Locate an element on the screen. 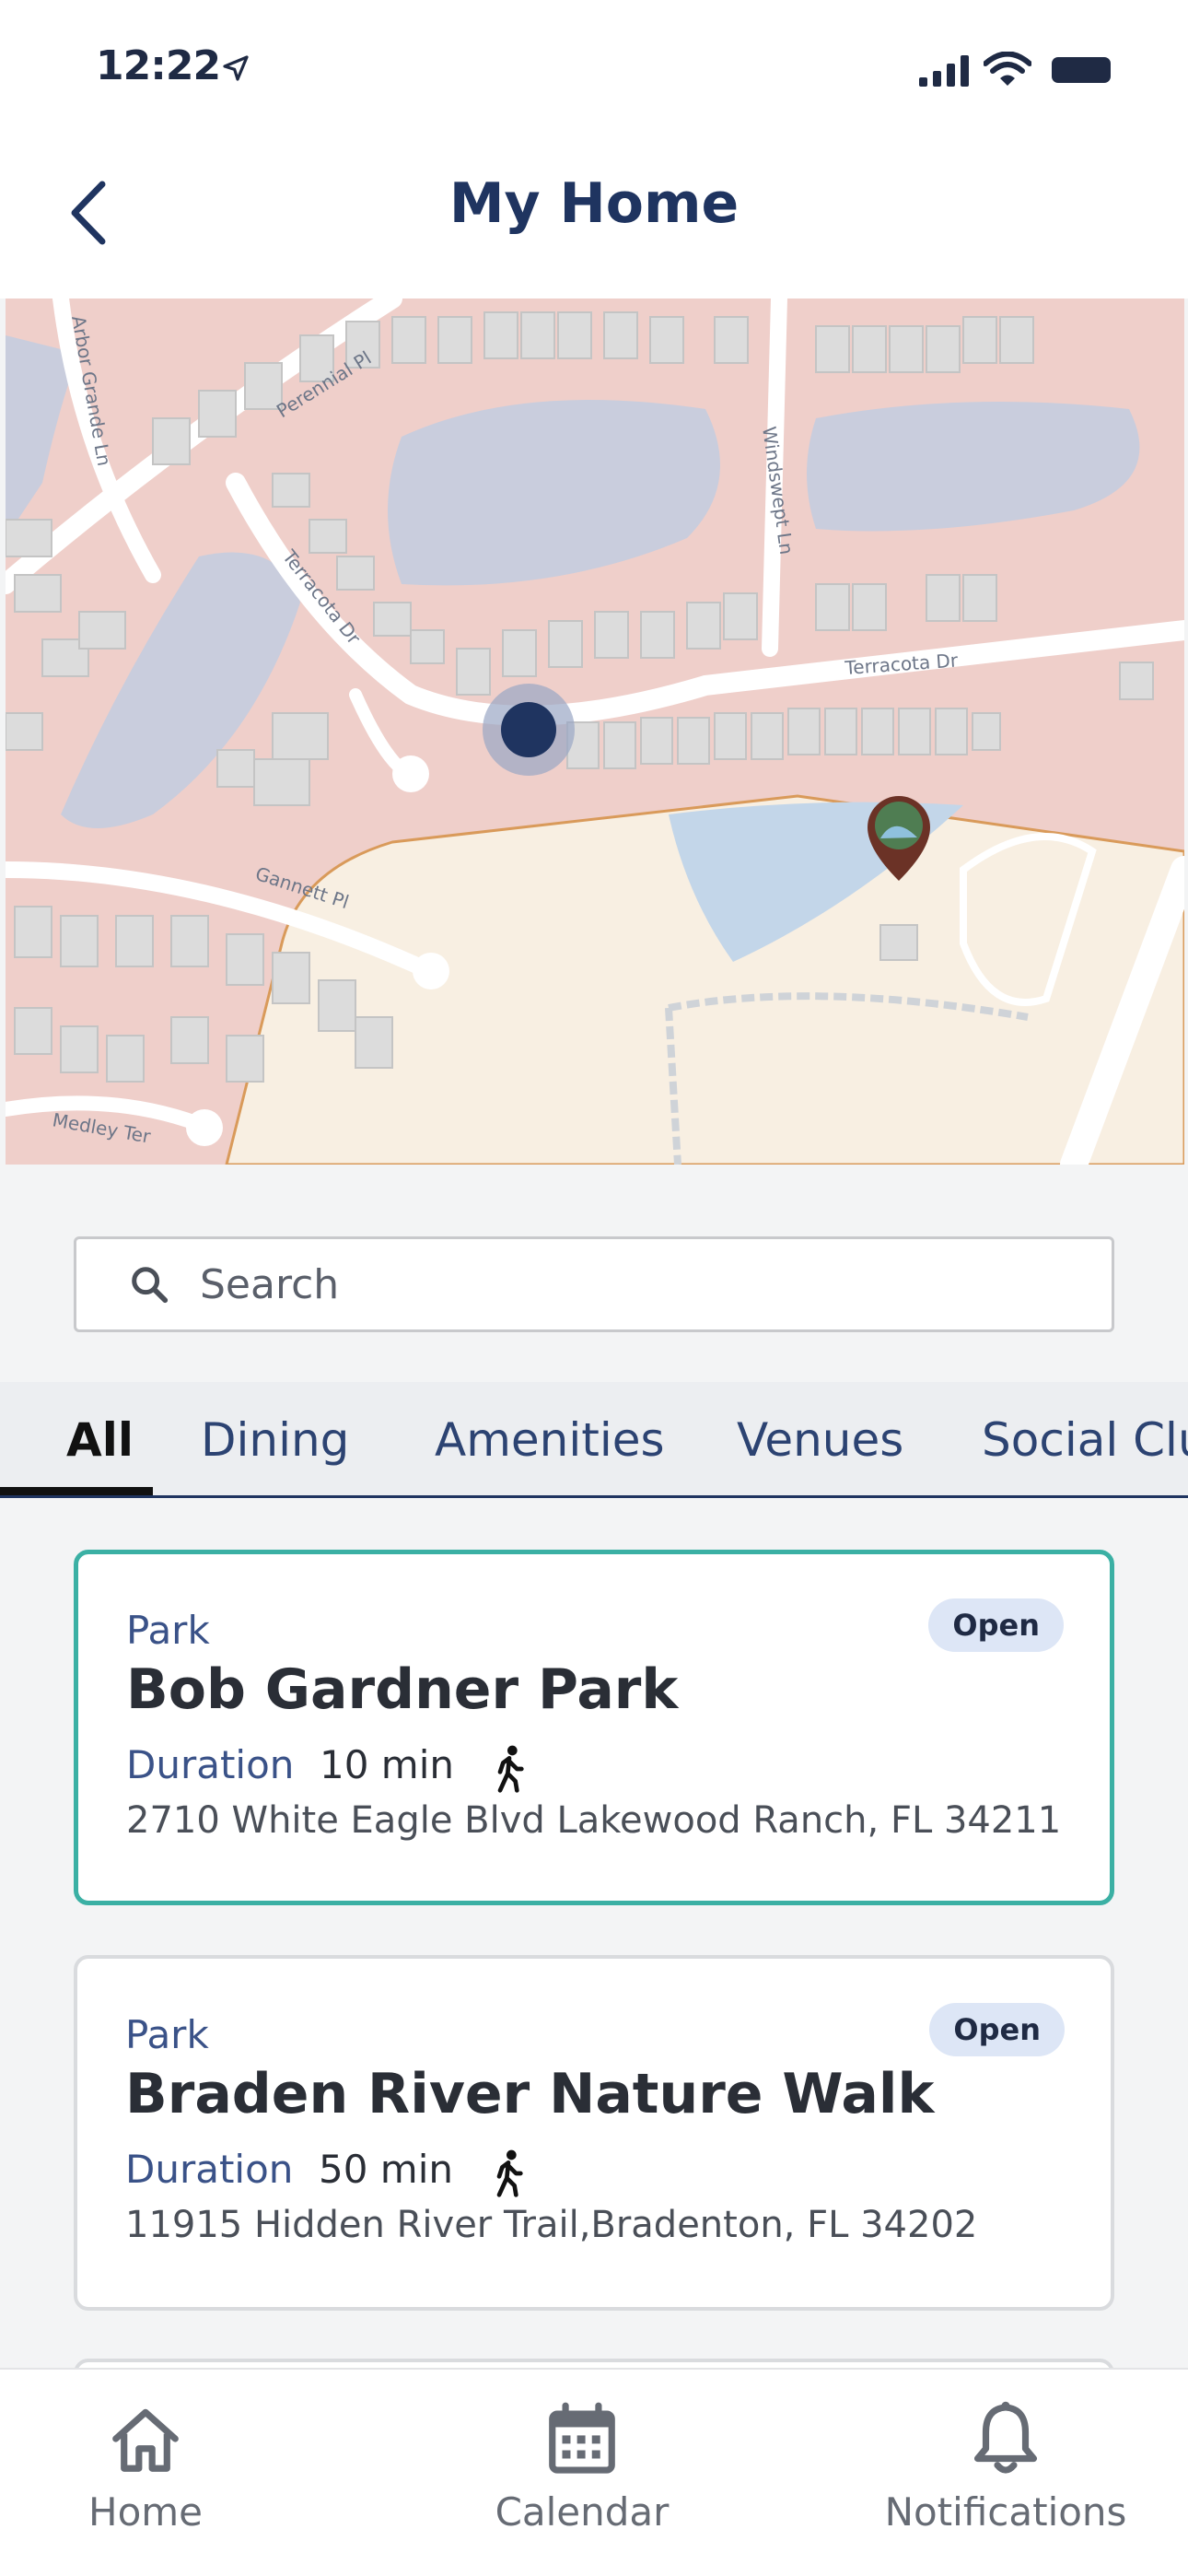 The width and height of the screenshot is (1188, 2576). current-location-marker is located at coordinates (529, 730).